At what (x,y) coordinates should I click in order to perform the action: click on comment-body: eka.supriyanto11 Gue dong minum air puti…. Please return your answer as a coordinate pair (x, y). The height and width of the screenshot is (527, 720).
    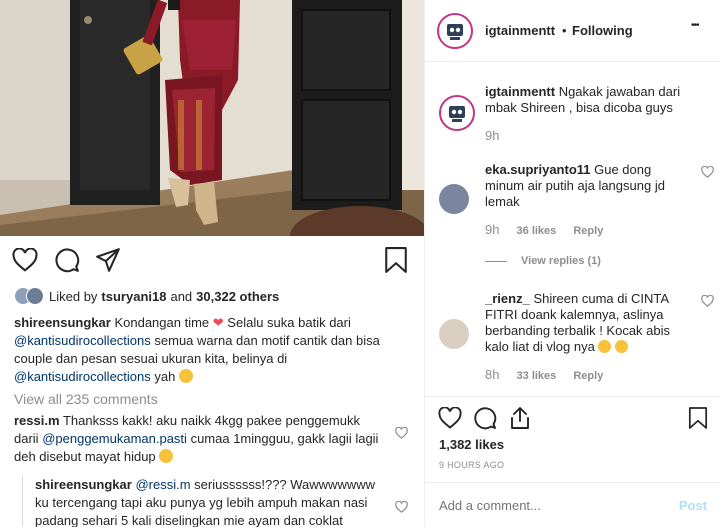
    Looking at the image, I should click on (583, 186).